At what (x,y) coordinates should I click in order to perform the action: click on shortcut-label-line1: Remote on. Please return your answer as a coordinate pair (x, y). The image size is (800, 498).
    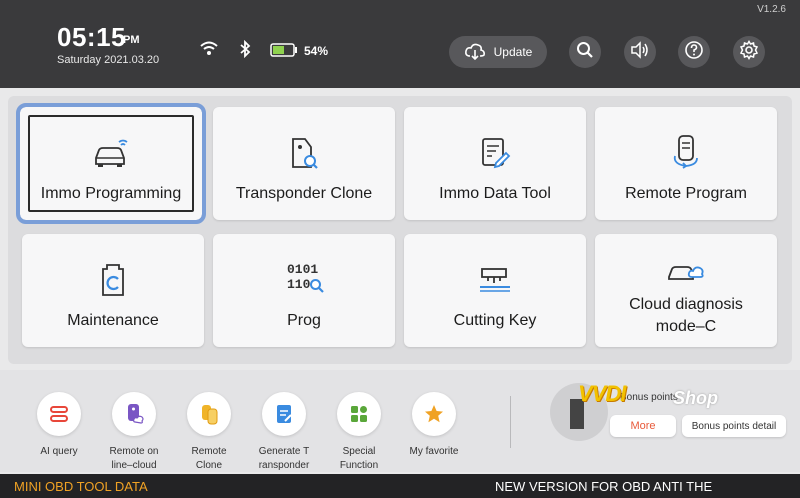
    Looking at the image, I should click on (134, 451).